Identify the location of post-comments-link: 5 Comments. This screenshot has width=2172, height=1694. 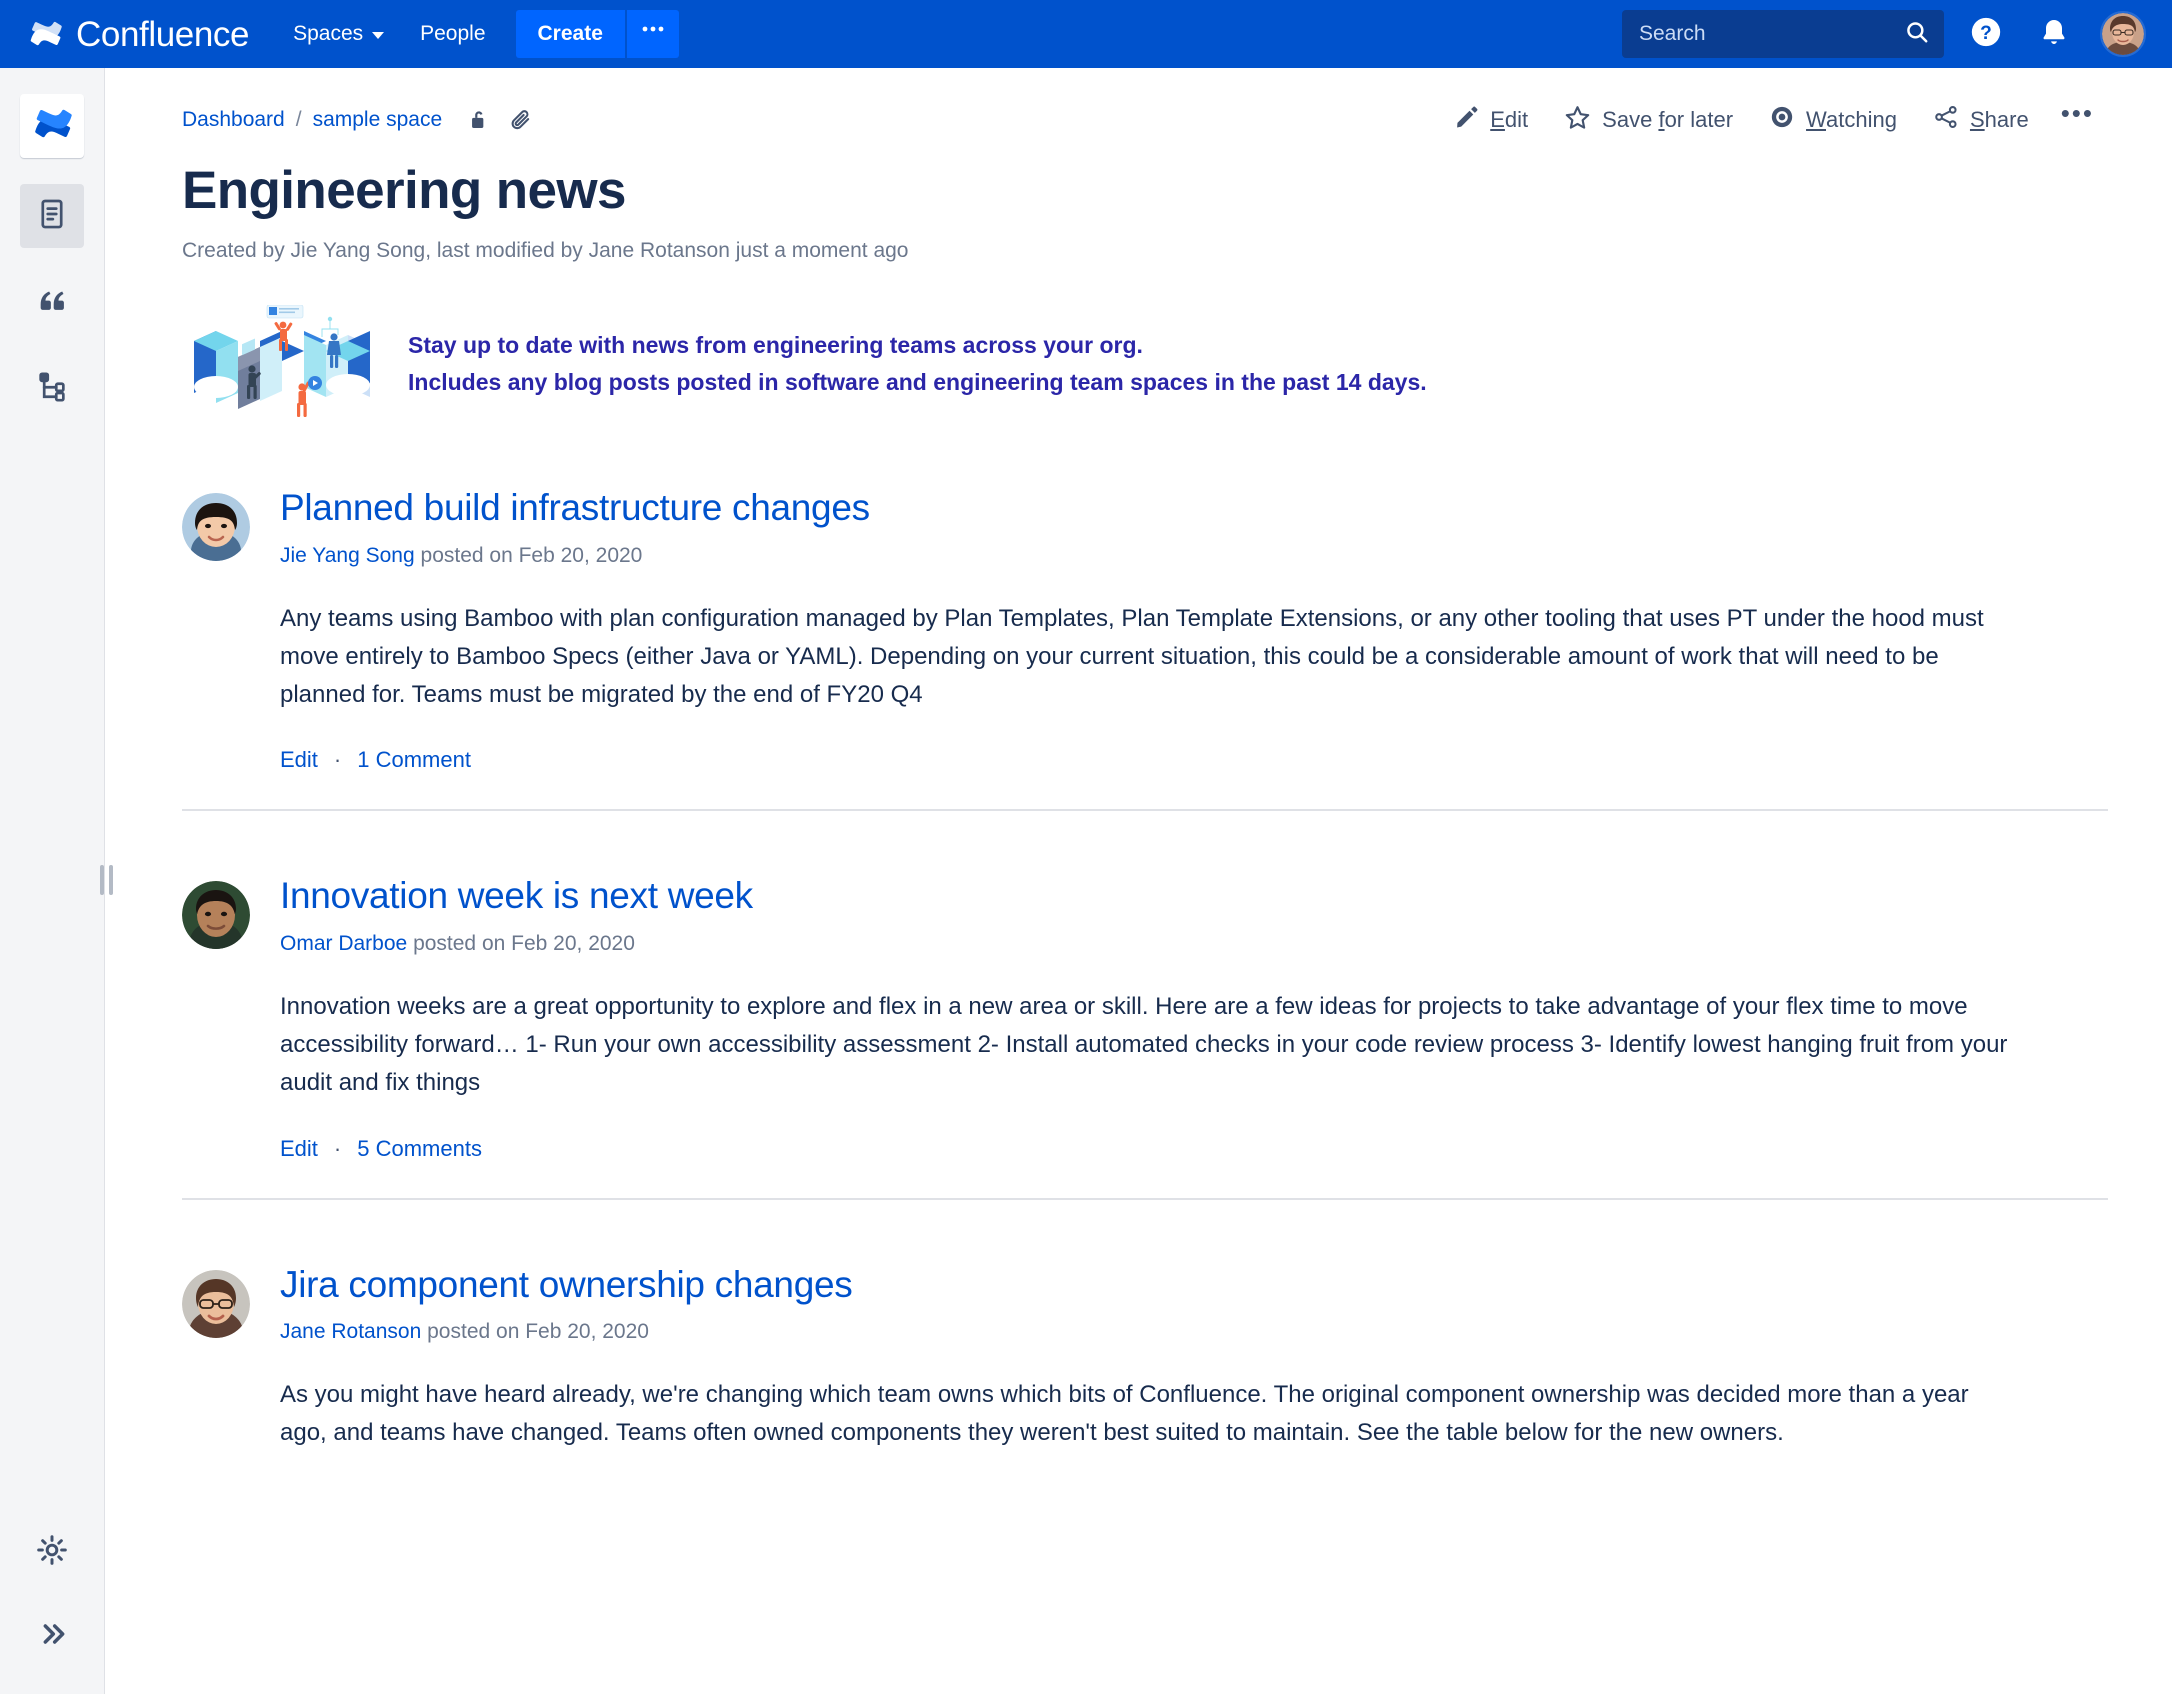
(419, 1149).